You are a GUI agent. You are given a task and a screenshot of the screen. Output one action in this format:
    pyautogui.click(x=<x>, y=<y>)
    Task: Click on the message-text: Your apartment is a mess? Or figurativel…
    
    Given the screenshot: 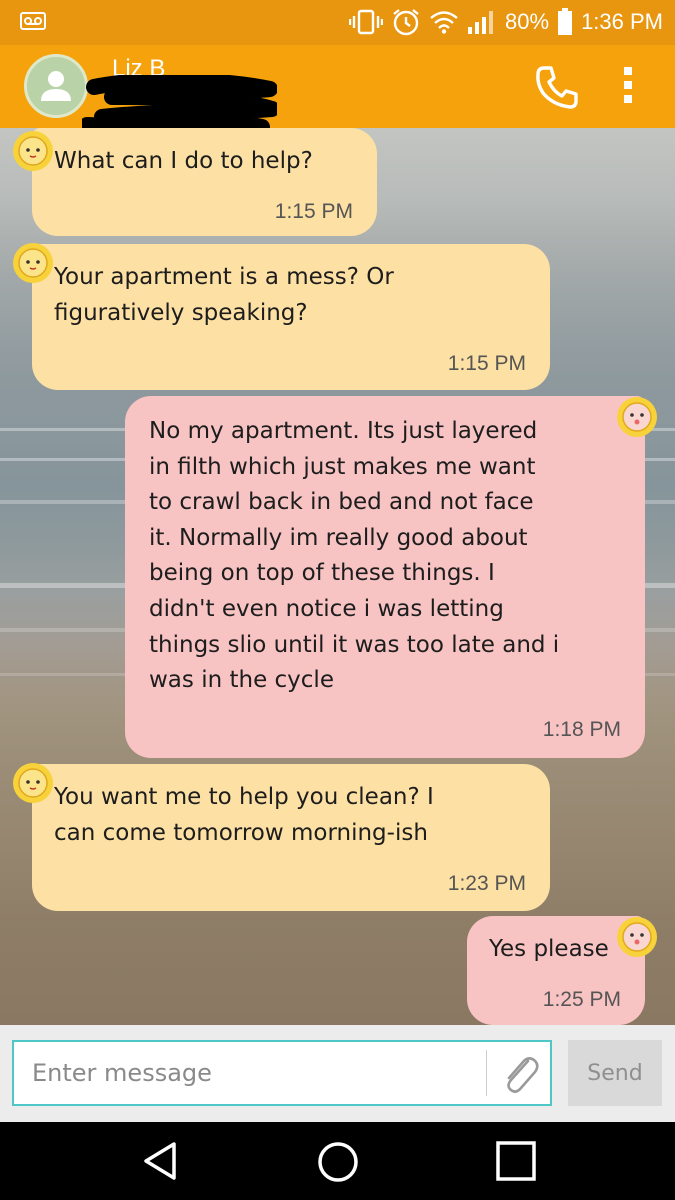 What is the action you would take?
    pyautogui.click(x=224, y=295)
    